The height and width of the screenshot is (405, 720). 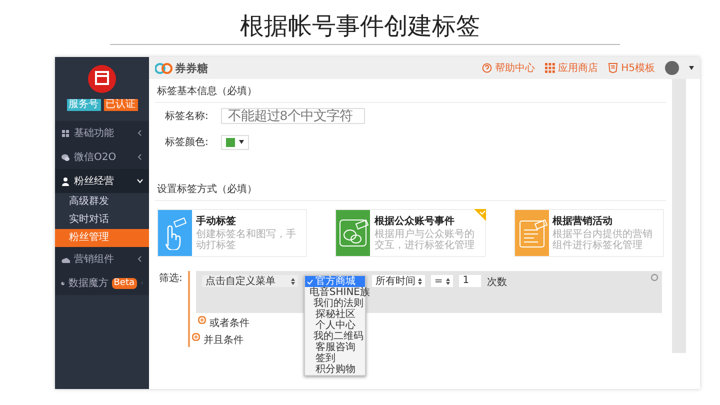 I want to click on beta-badge: Beta, so click(x=124, y=283).